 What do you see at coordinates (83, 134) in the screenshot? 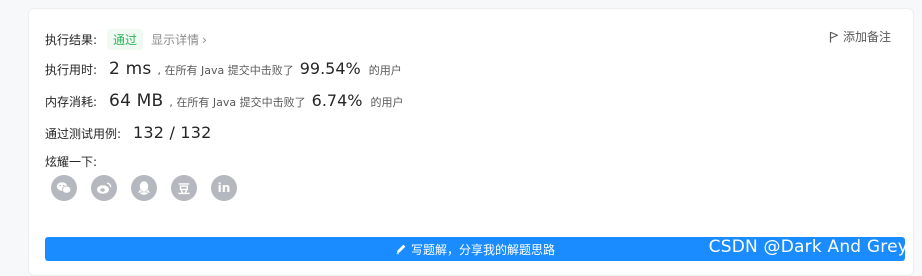
I see `tests-label: 通过测试用例:` at bounding box center [83, 134].